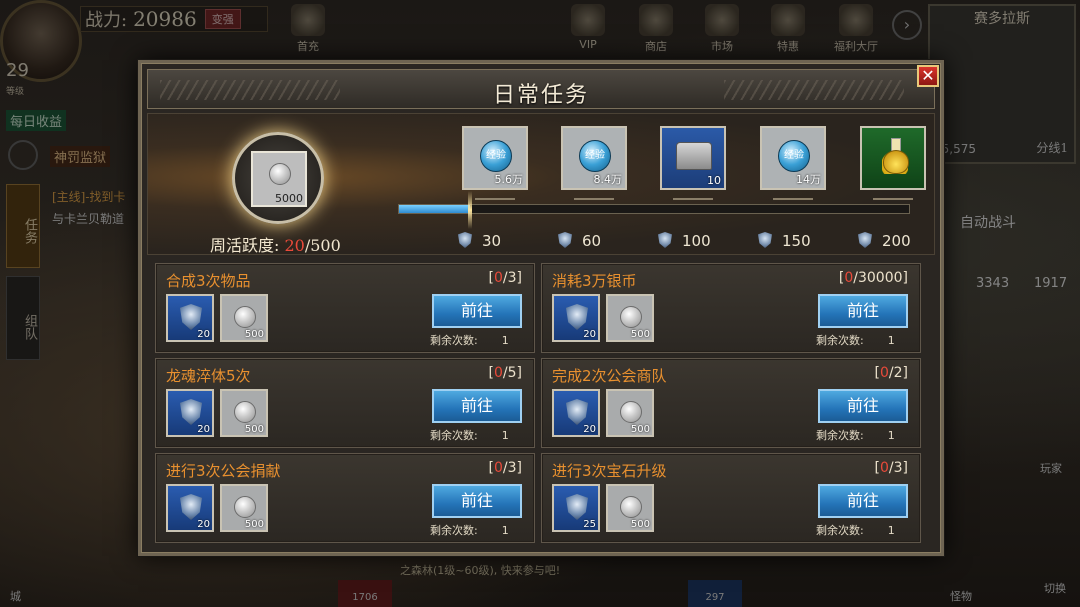 The image size is (1080, 607). I want to click on market-button: 市场, so click(722, 29).